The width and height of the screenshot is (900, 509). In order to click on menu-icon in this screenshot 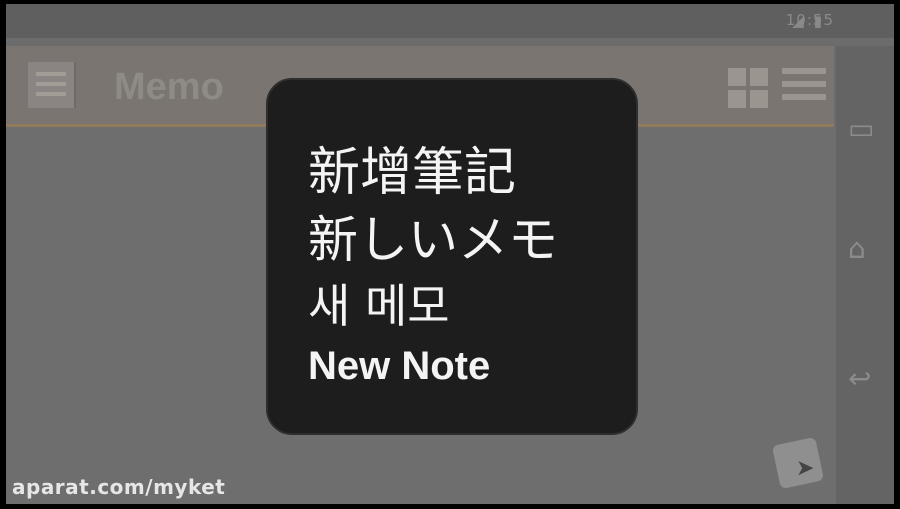, I will do `click(804, 88)`.